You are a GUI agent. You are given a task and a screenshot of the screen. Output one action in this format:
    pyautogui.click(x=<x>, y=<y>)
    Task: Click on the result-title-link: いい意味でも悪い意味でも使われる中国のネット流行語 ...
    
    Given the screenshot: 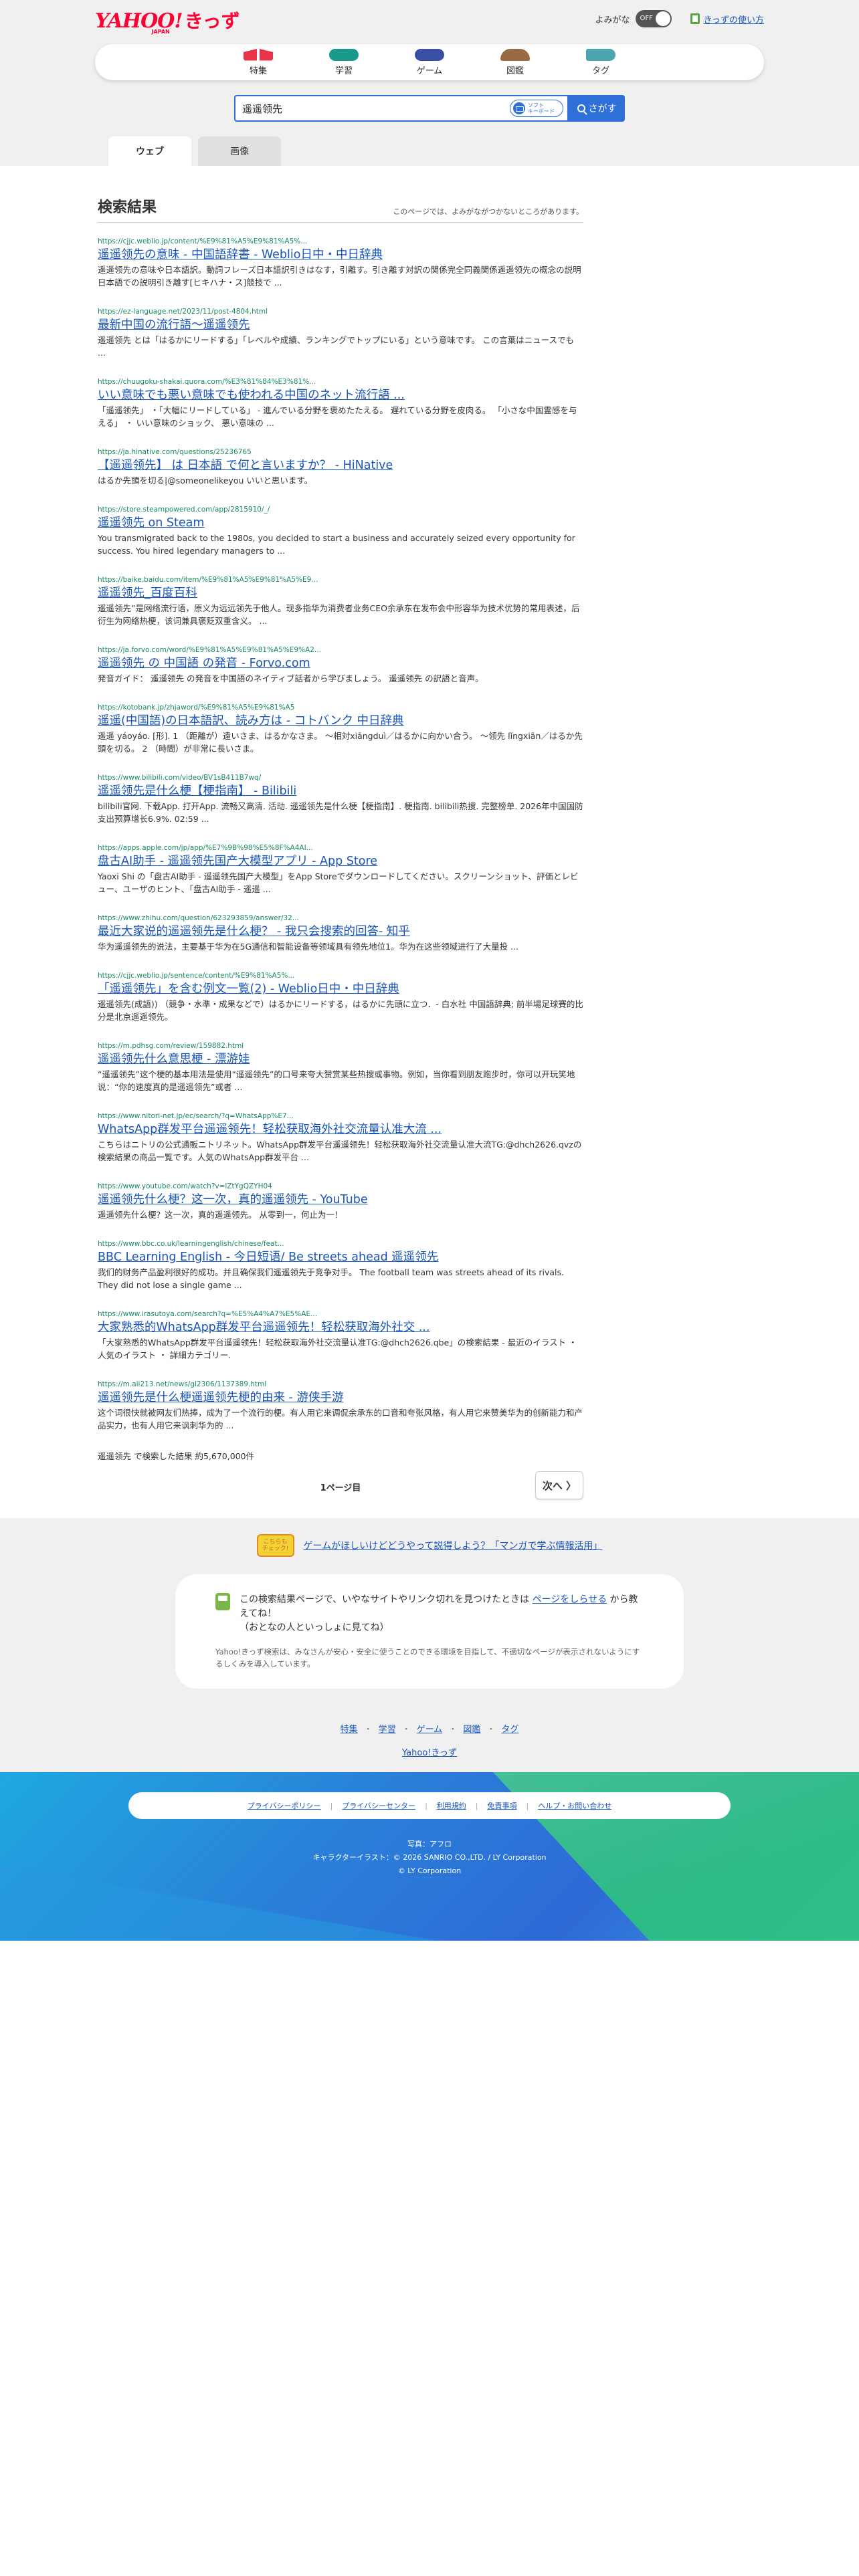 What is the action you would take?
    pyautogui.click(x=340, y=396)
    